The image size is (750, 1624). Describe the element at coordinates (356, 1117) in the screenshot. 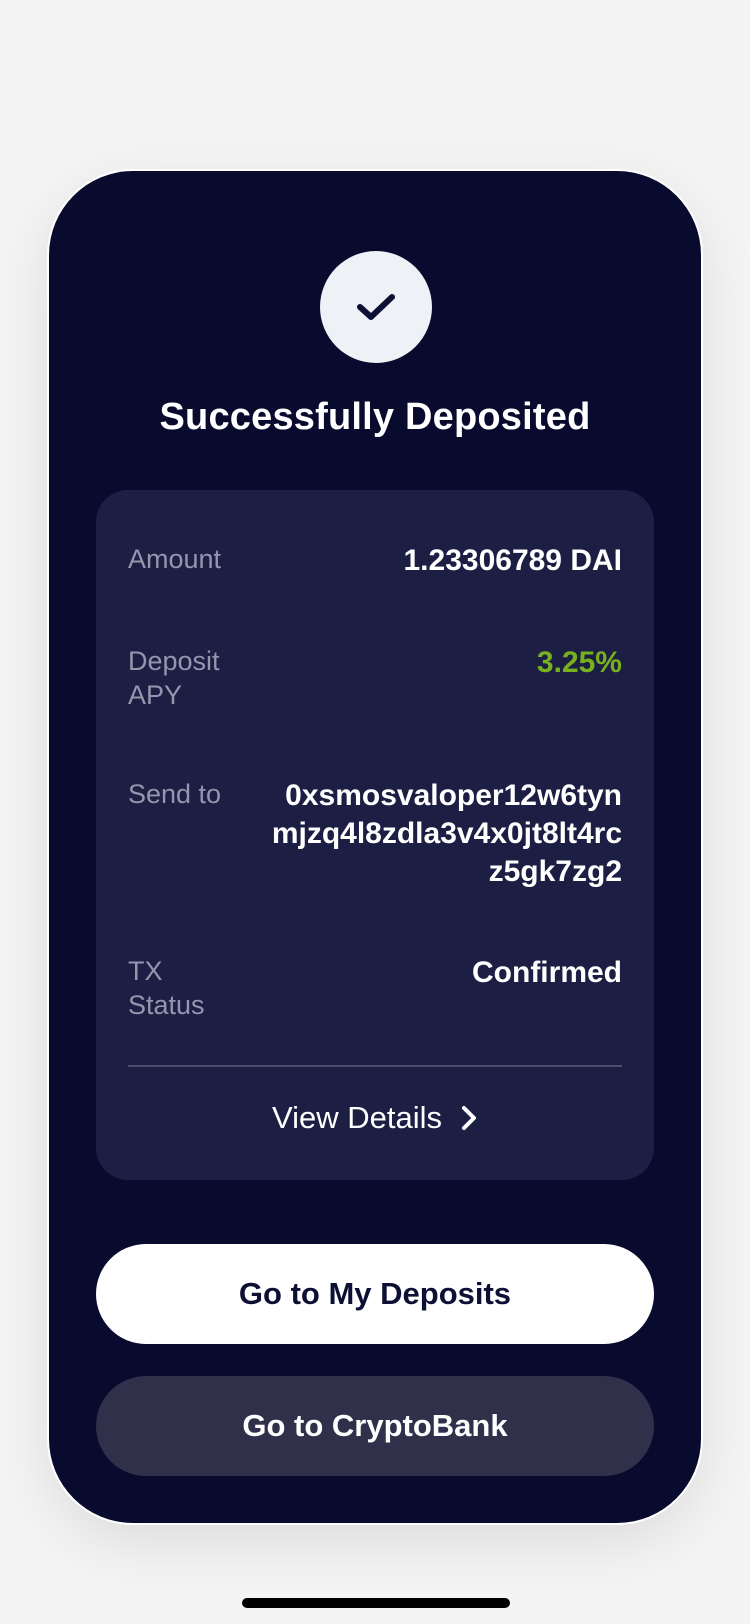

I see `view-details-label: View Details` at that location.